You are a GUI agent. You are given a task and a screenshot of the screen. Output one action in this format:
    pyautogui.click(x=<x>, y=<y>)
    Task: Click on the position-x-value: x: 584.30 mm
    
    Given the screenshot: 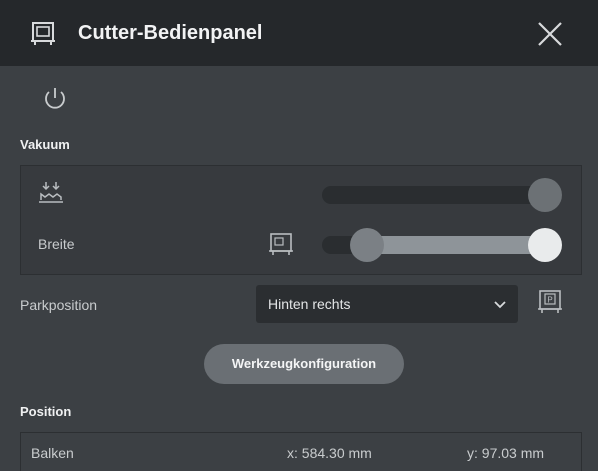 What is the action you would take?
    pyautogui.click(x=329, y=453)
    